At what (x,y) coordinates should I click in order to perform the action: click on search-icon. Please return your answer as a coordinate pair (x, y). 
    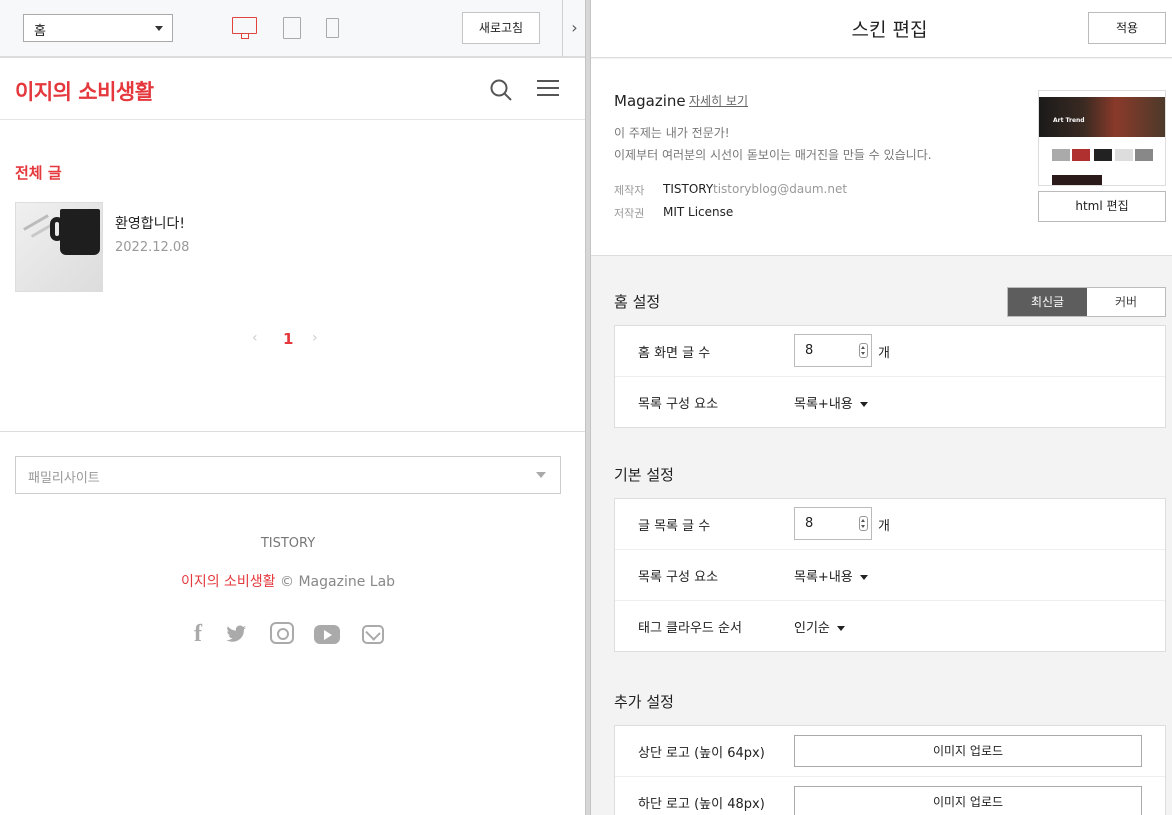
    Looking at the image, I should click on (501, 90).